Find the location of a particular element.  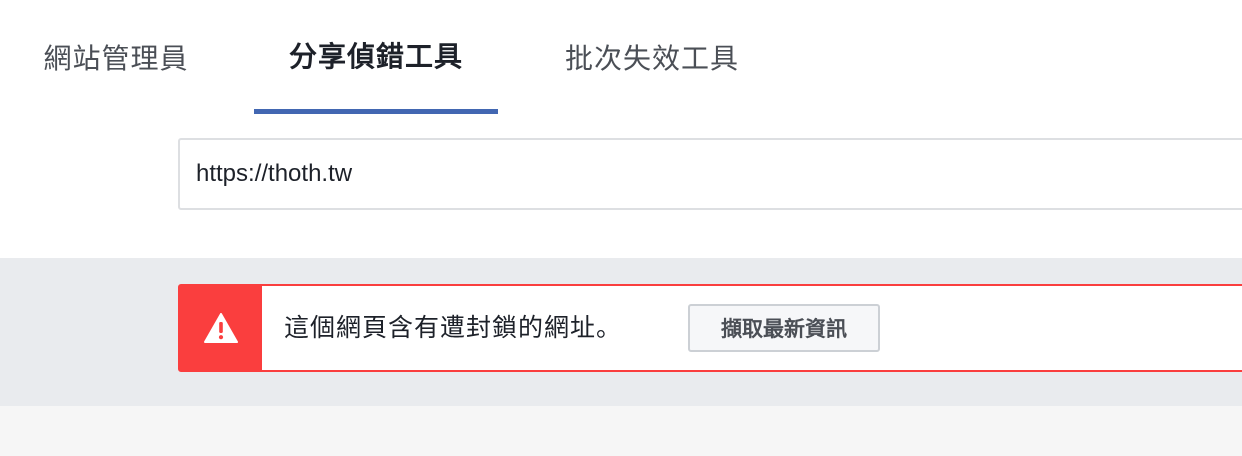

tab-webmaster: 網站管理員 is located at coordinates (116, 57).